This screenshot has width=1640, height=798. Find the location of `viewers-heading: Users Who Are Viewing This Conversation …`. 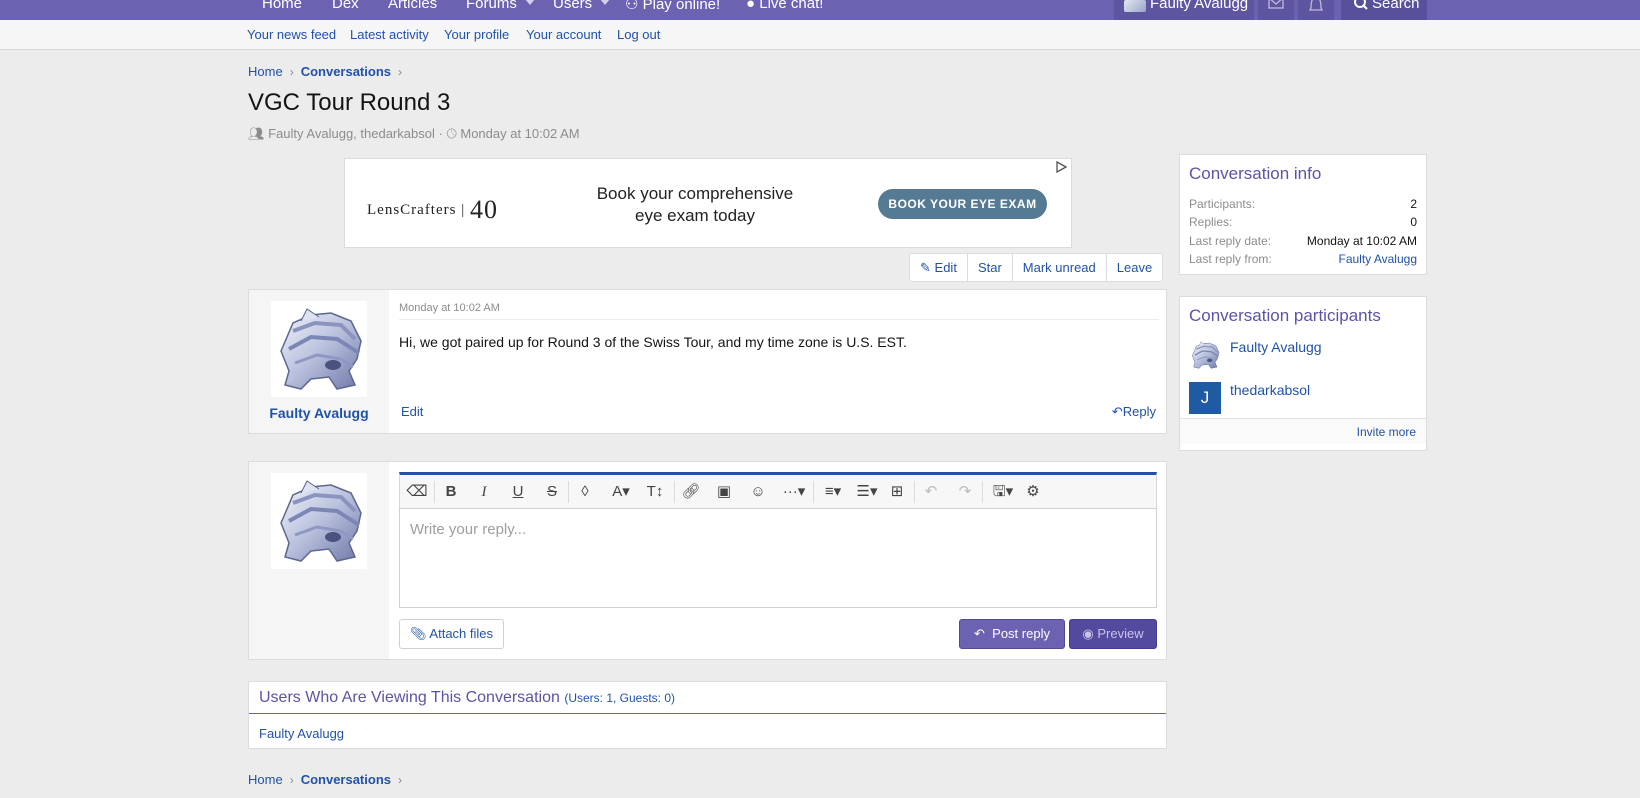

viewers-heading: Users Who Are Viewing This Conversation … is located at coordinates (467, 698).